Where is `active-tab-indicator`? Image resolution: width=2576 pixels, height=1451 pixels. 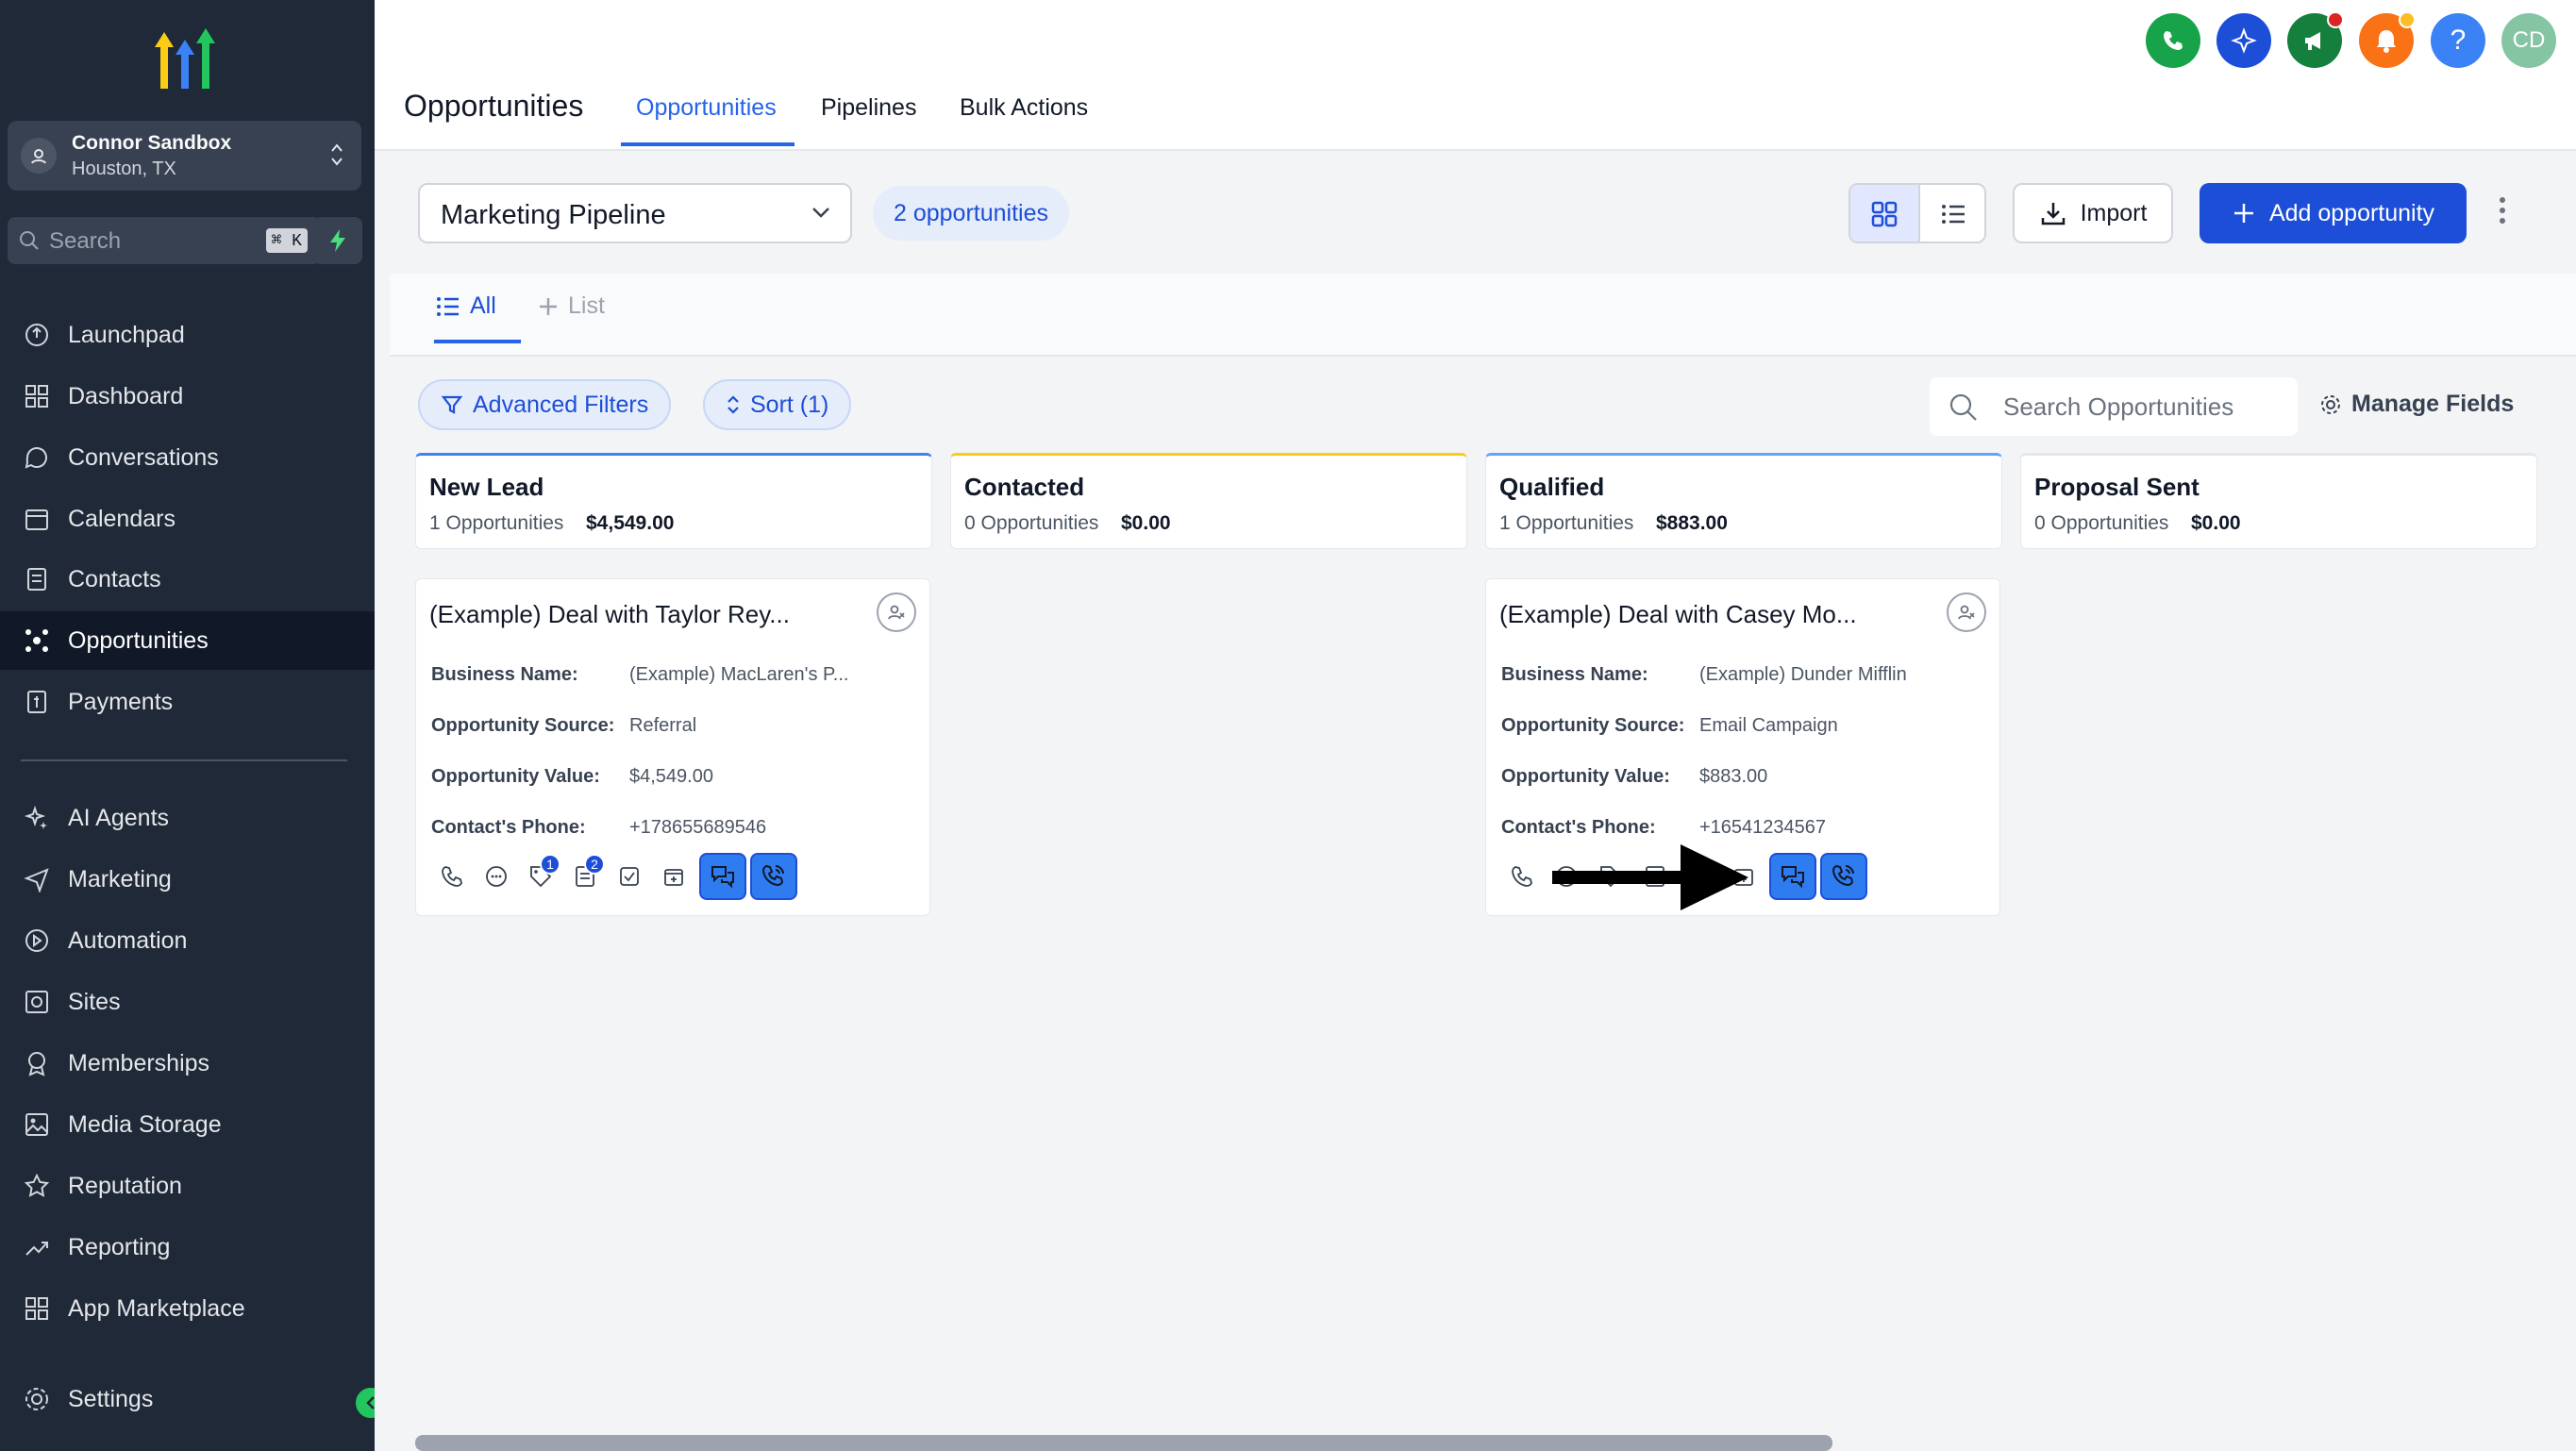
active-tab-indicator is located at coordinates (708, 144).